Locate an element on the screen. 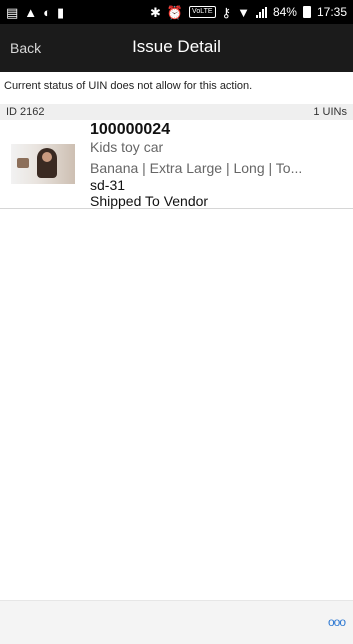 The height and width of the screenshot is (644, 353). item-status: Shipped To Vendor is located at coordinates (149, 201).